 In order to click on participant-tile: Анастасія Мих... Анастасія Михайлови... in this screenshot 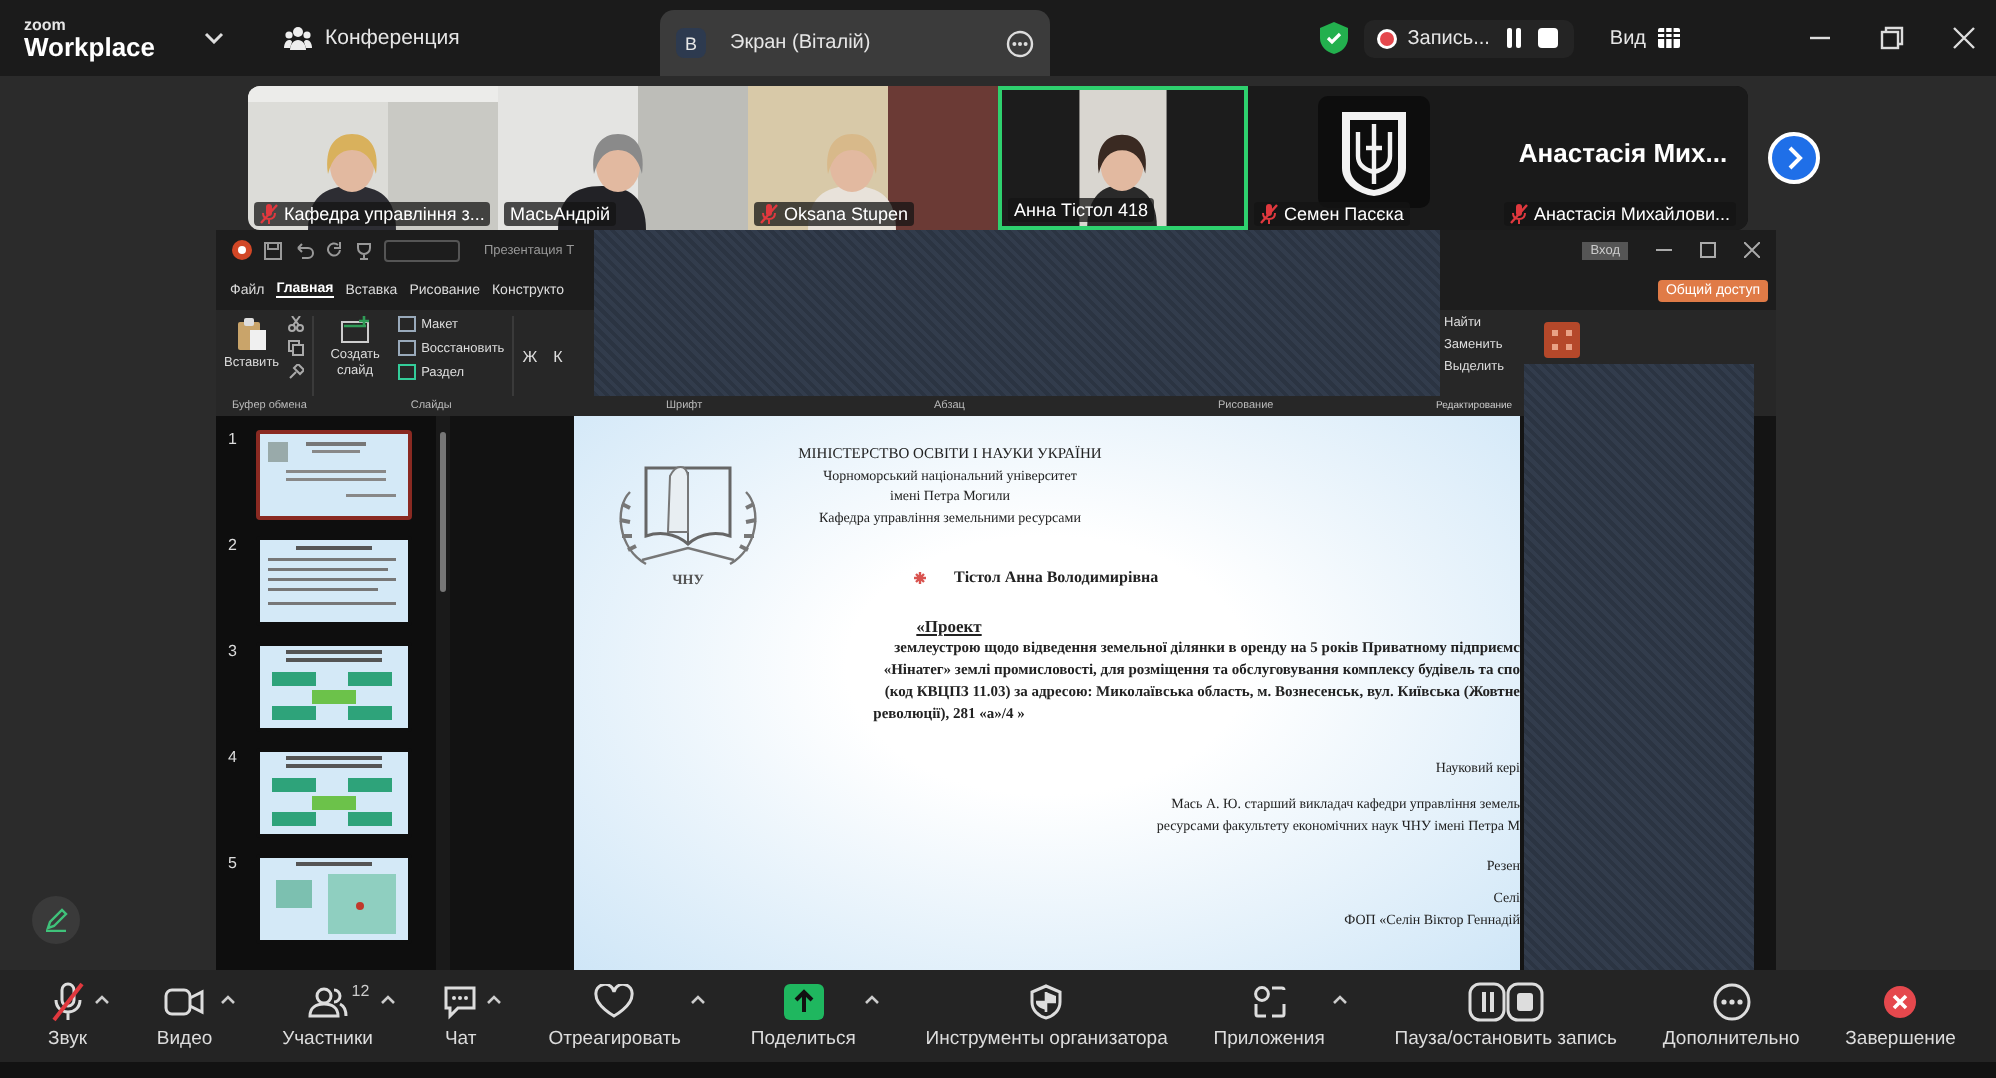, I will do `click(1623, 158)`.